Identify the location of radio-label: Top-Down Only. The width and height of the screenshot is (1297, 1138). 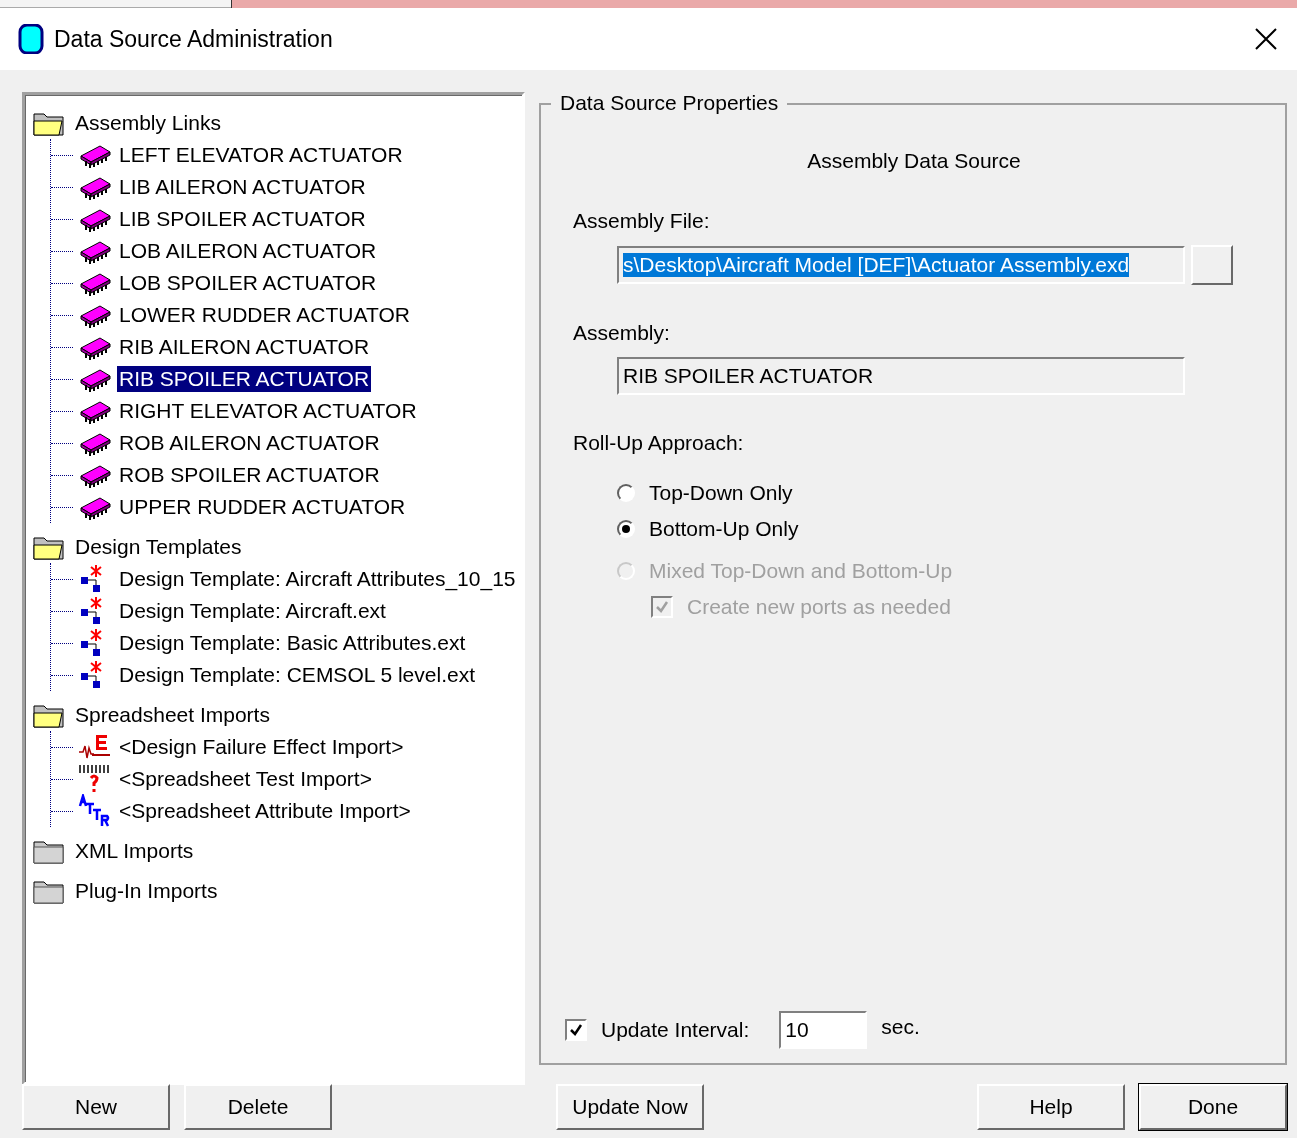
(721, 493).